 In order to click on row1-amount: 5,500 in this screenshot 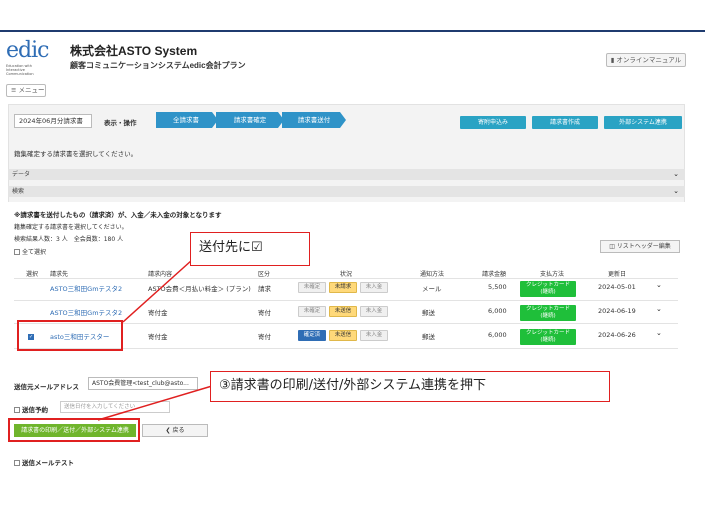, I will do `click(497, 287)`.